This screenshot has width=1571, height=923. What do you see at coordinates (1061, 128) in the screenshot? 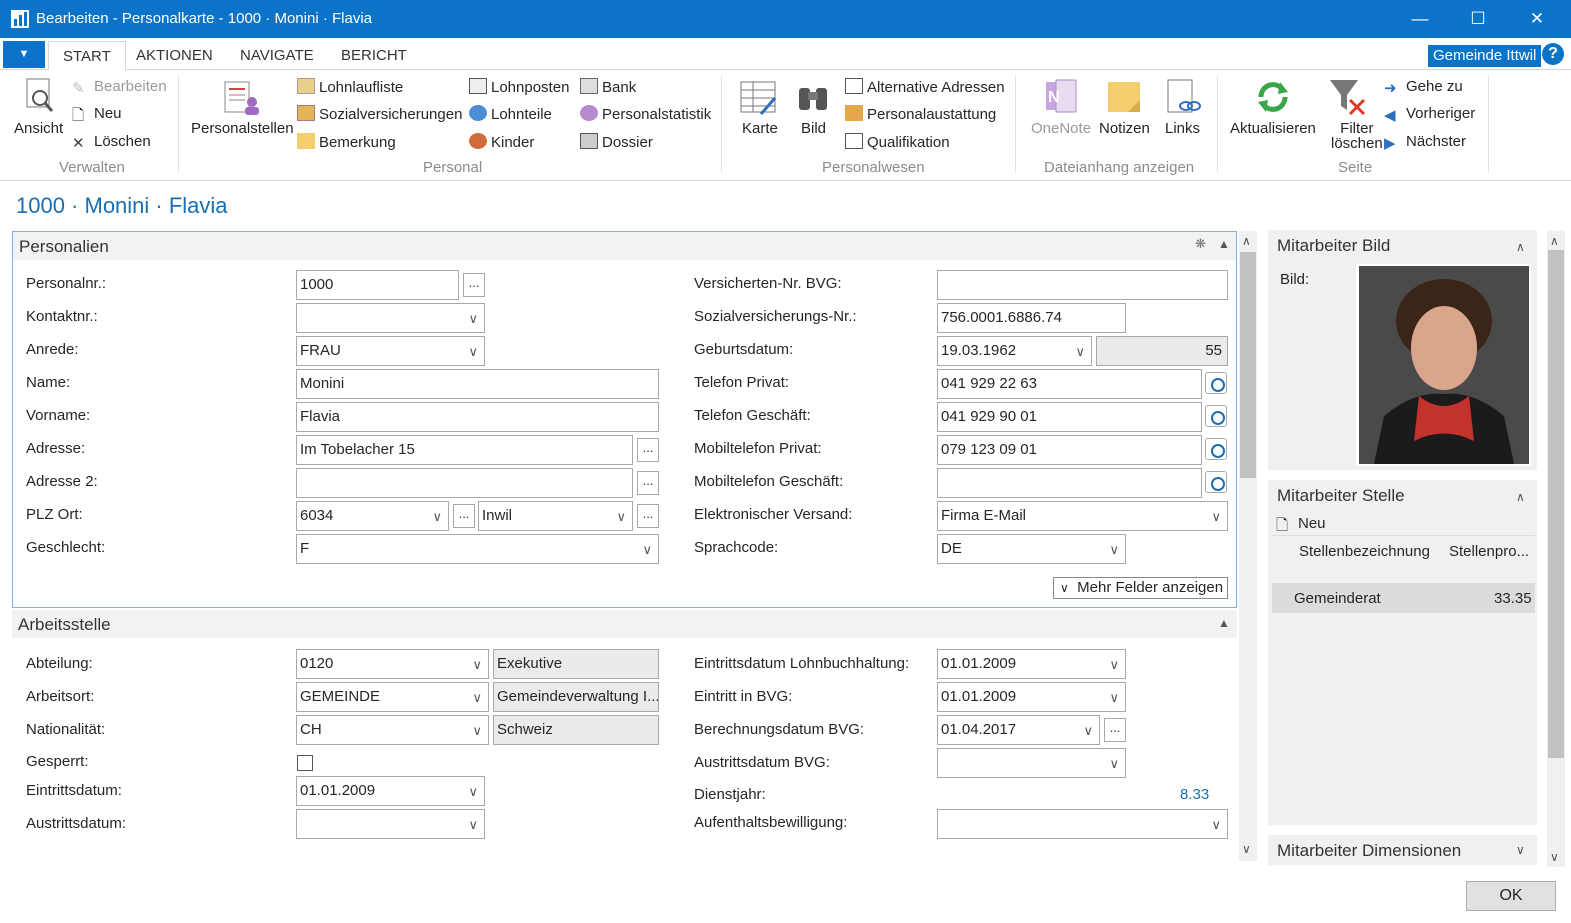
I see `onenote-button: OneNote` at bounding box center [1061, 128].